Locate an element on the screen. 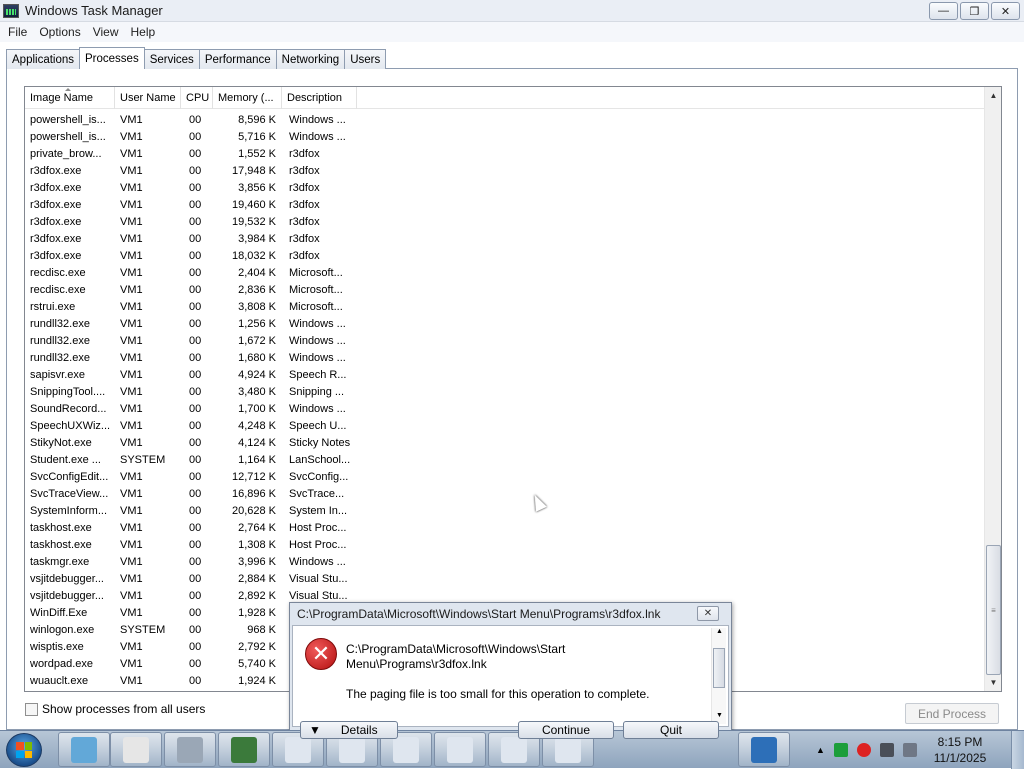 Image resolution: width=1024 pixels, height=769 pixels. process-name: r3dfox.exe is located at coordinates (56, 221).